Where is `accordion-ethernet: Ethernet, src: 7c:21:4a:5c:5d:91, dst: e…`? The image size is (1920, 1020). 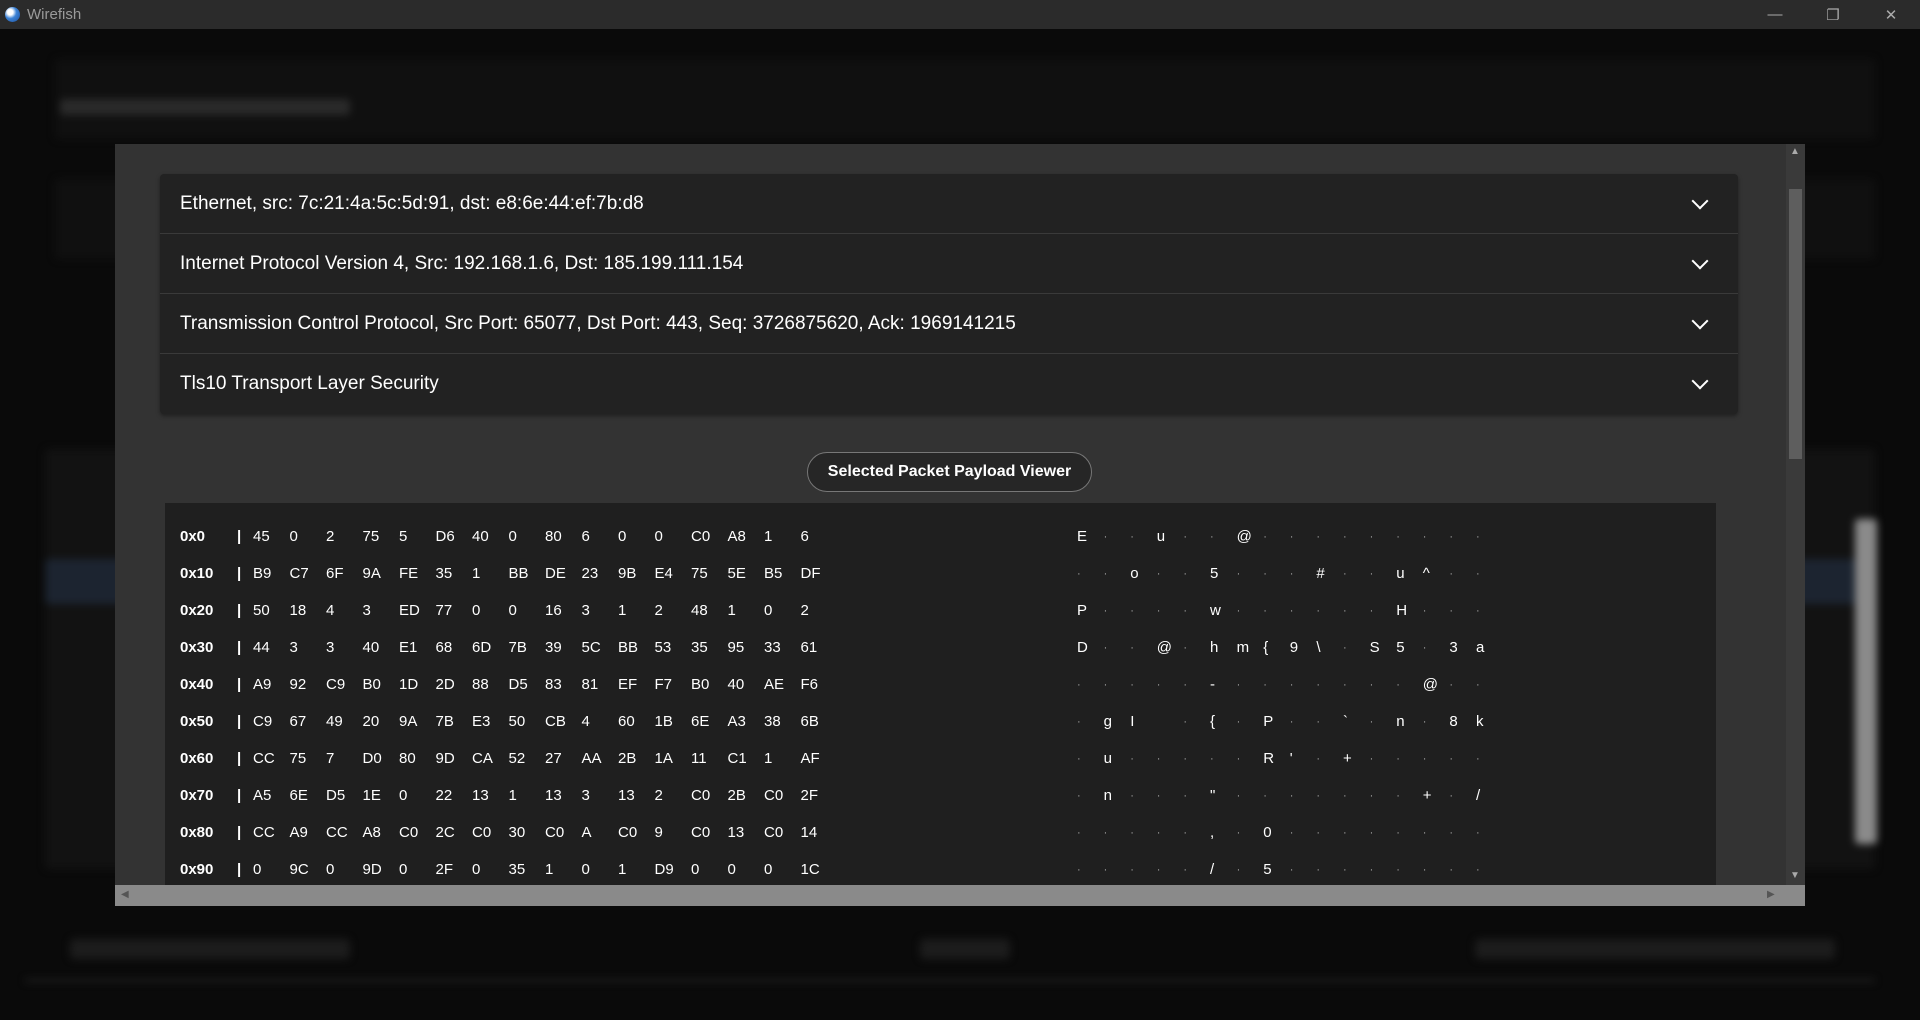 accordion-ethernet: Ethernet, src: 7c:21:4a:5c:5d:91, dst: e… is located at coordinates (949, 204).